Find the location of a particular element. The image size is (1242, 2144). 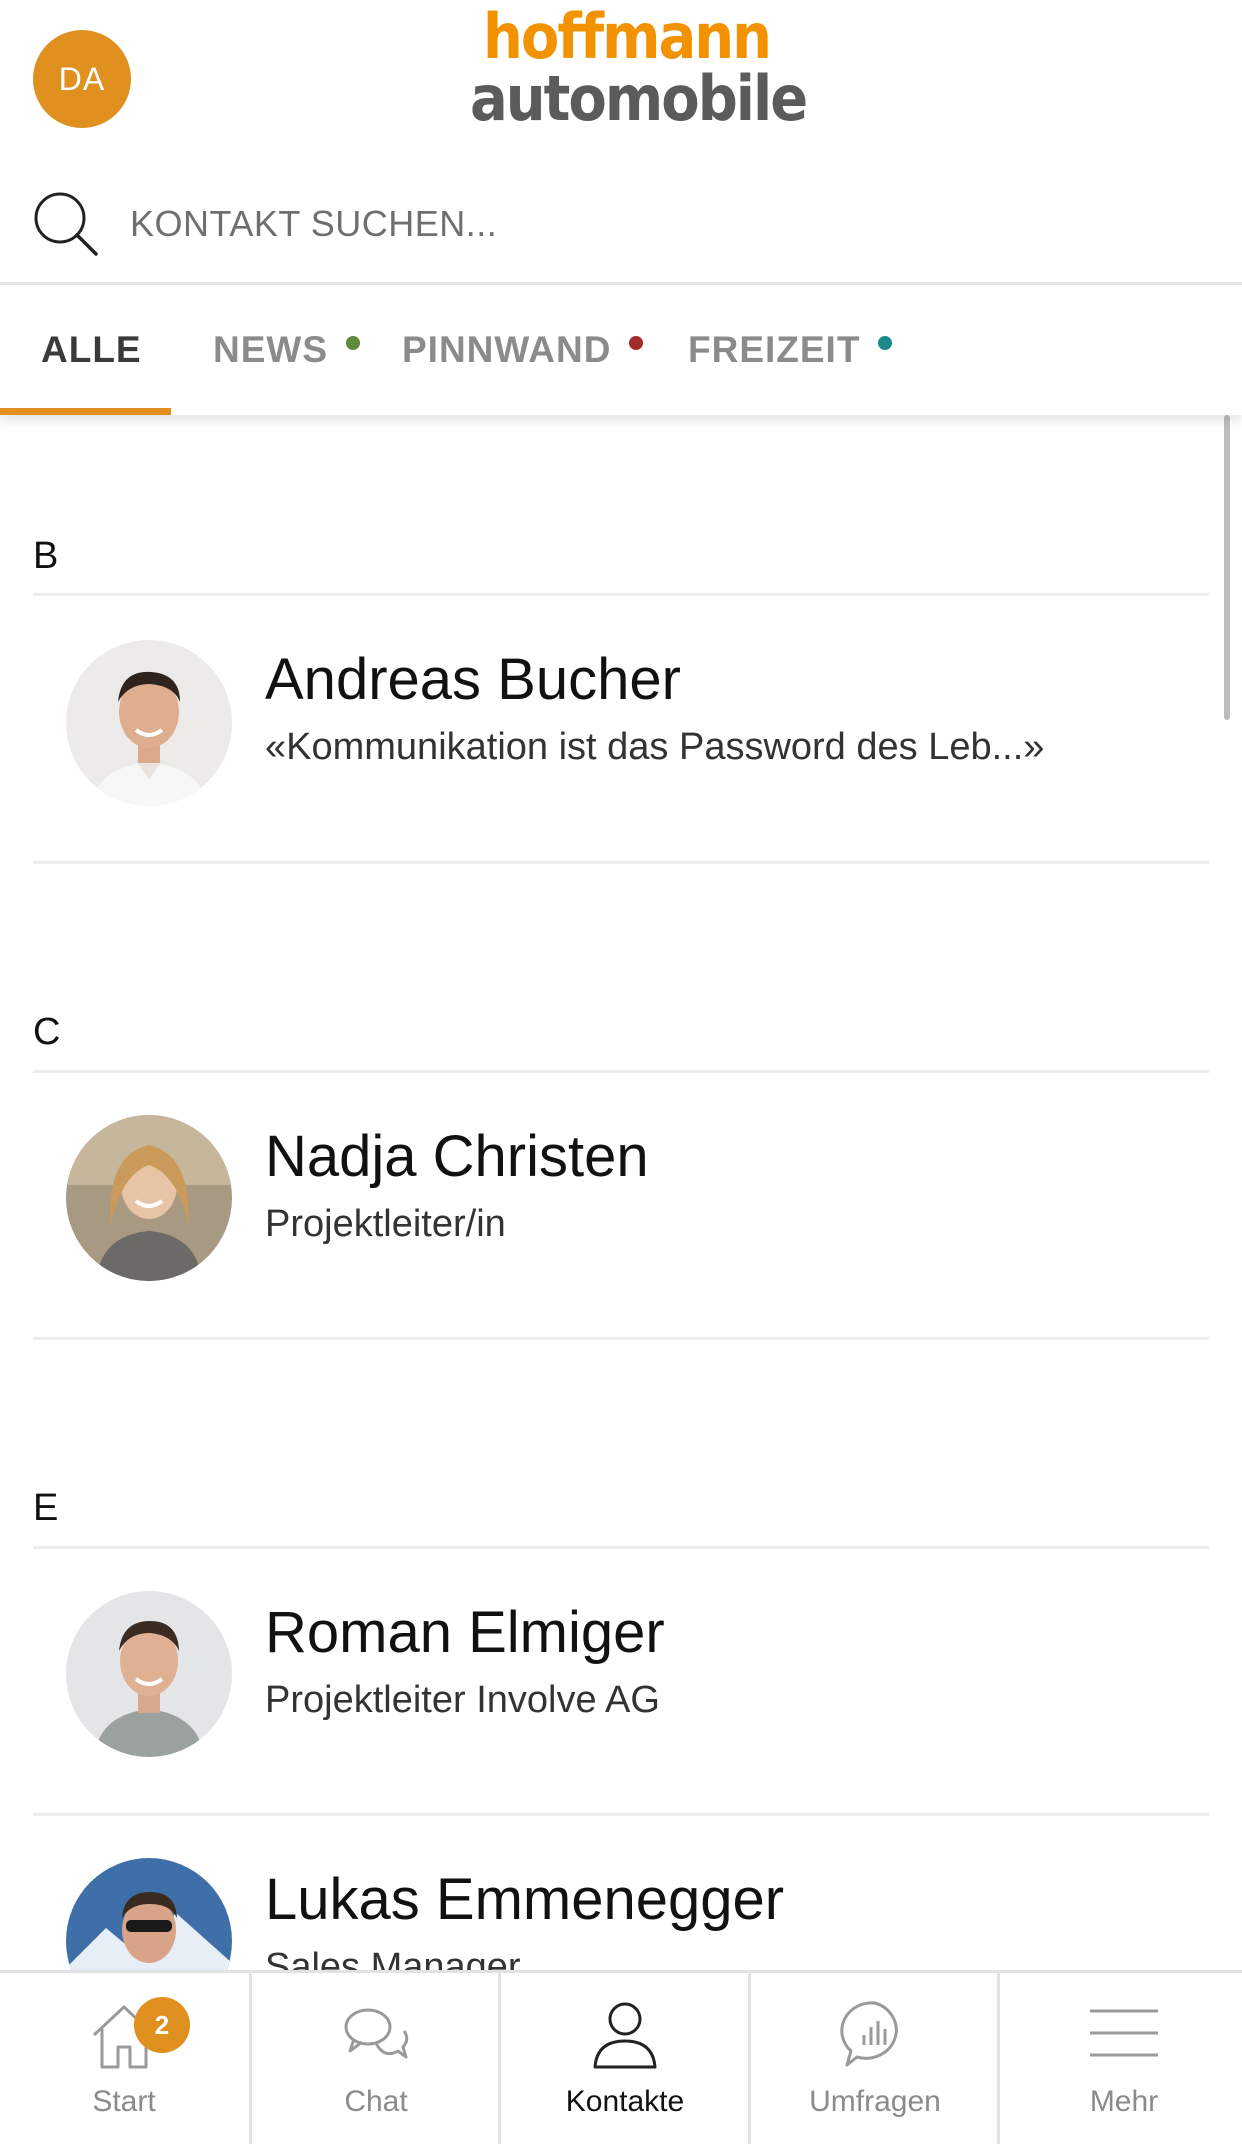

tab-label: ALLE is located at coordinates (91, 349).